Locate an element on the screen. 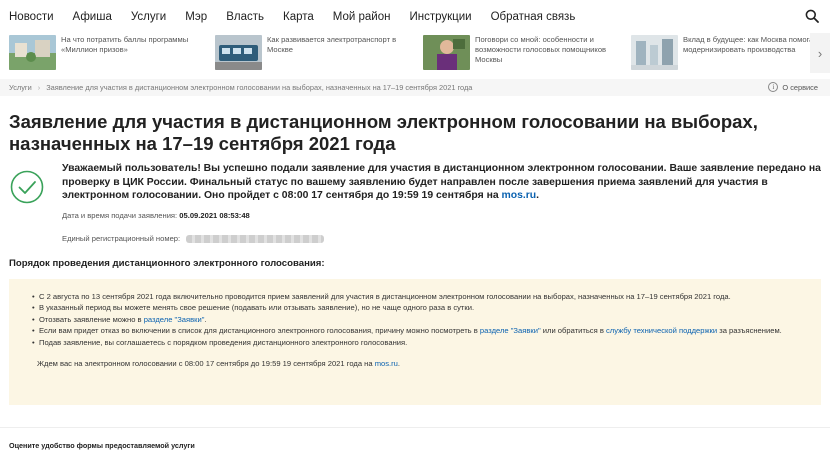 This screenshot has height=462, width=830. registration-number: Единый регистрационный номер: is located at coordinates (193, 238).